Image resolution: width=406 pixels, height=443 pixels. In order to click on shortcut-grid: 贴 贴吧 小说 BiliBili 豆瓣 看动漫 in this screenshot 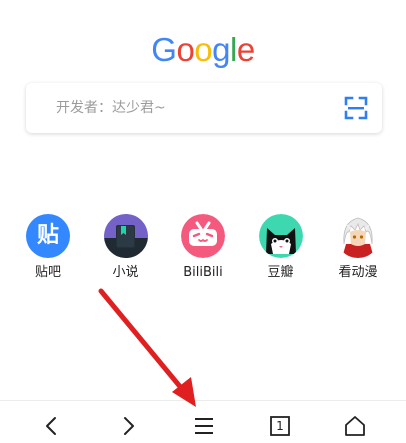, I will do `click(203, 249)`.